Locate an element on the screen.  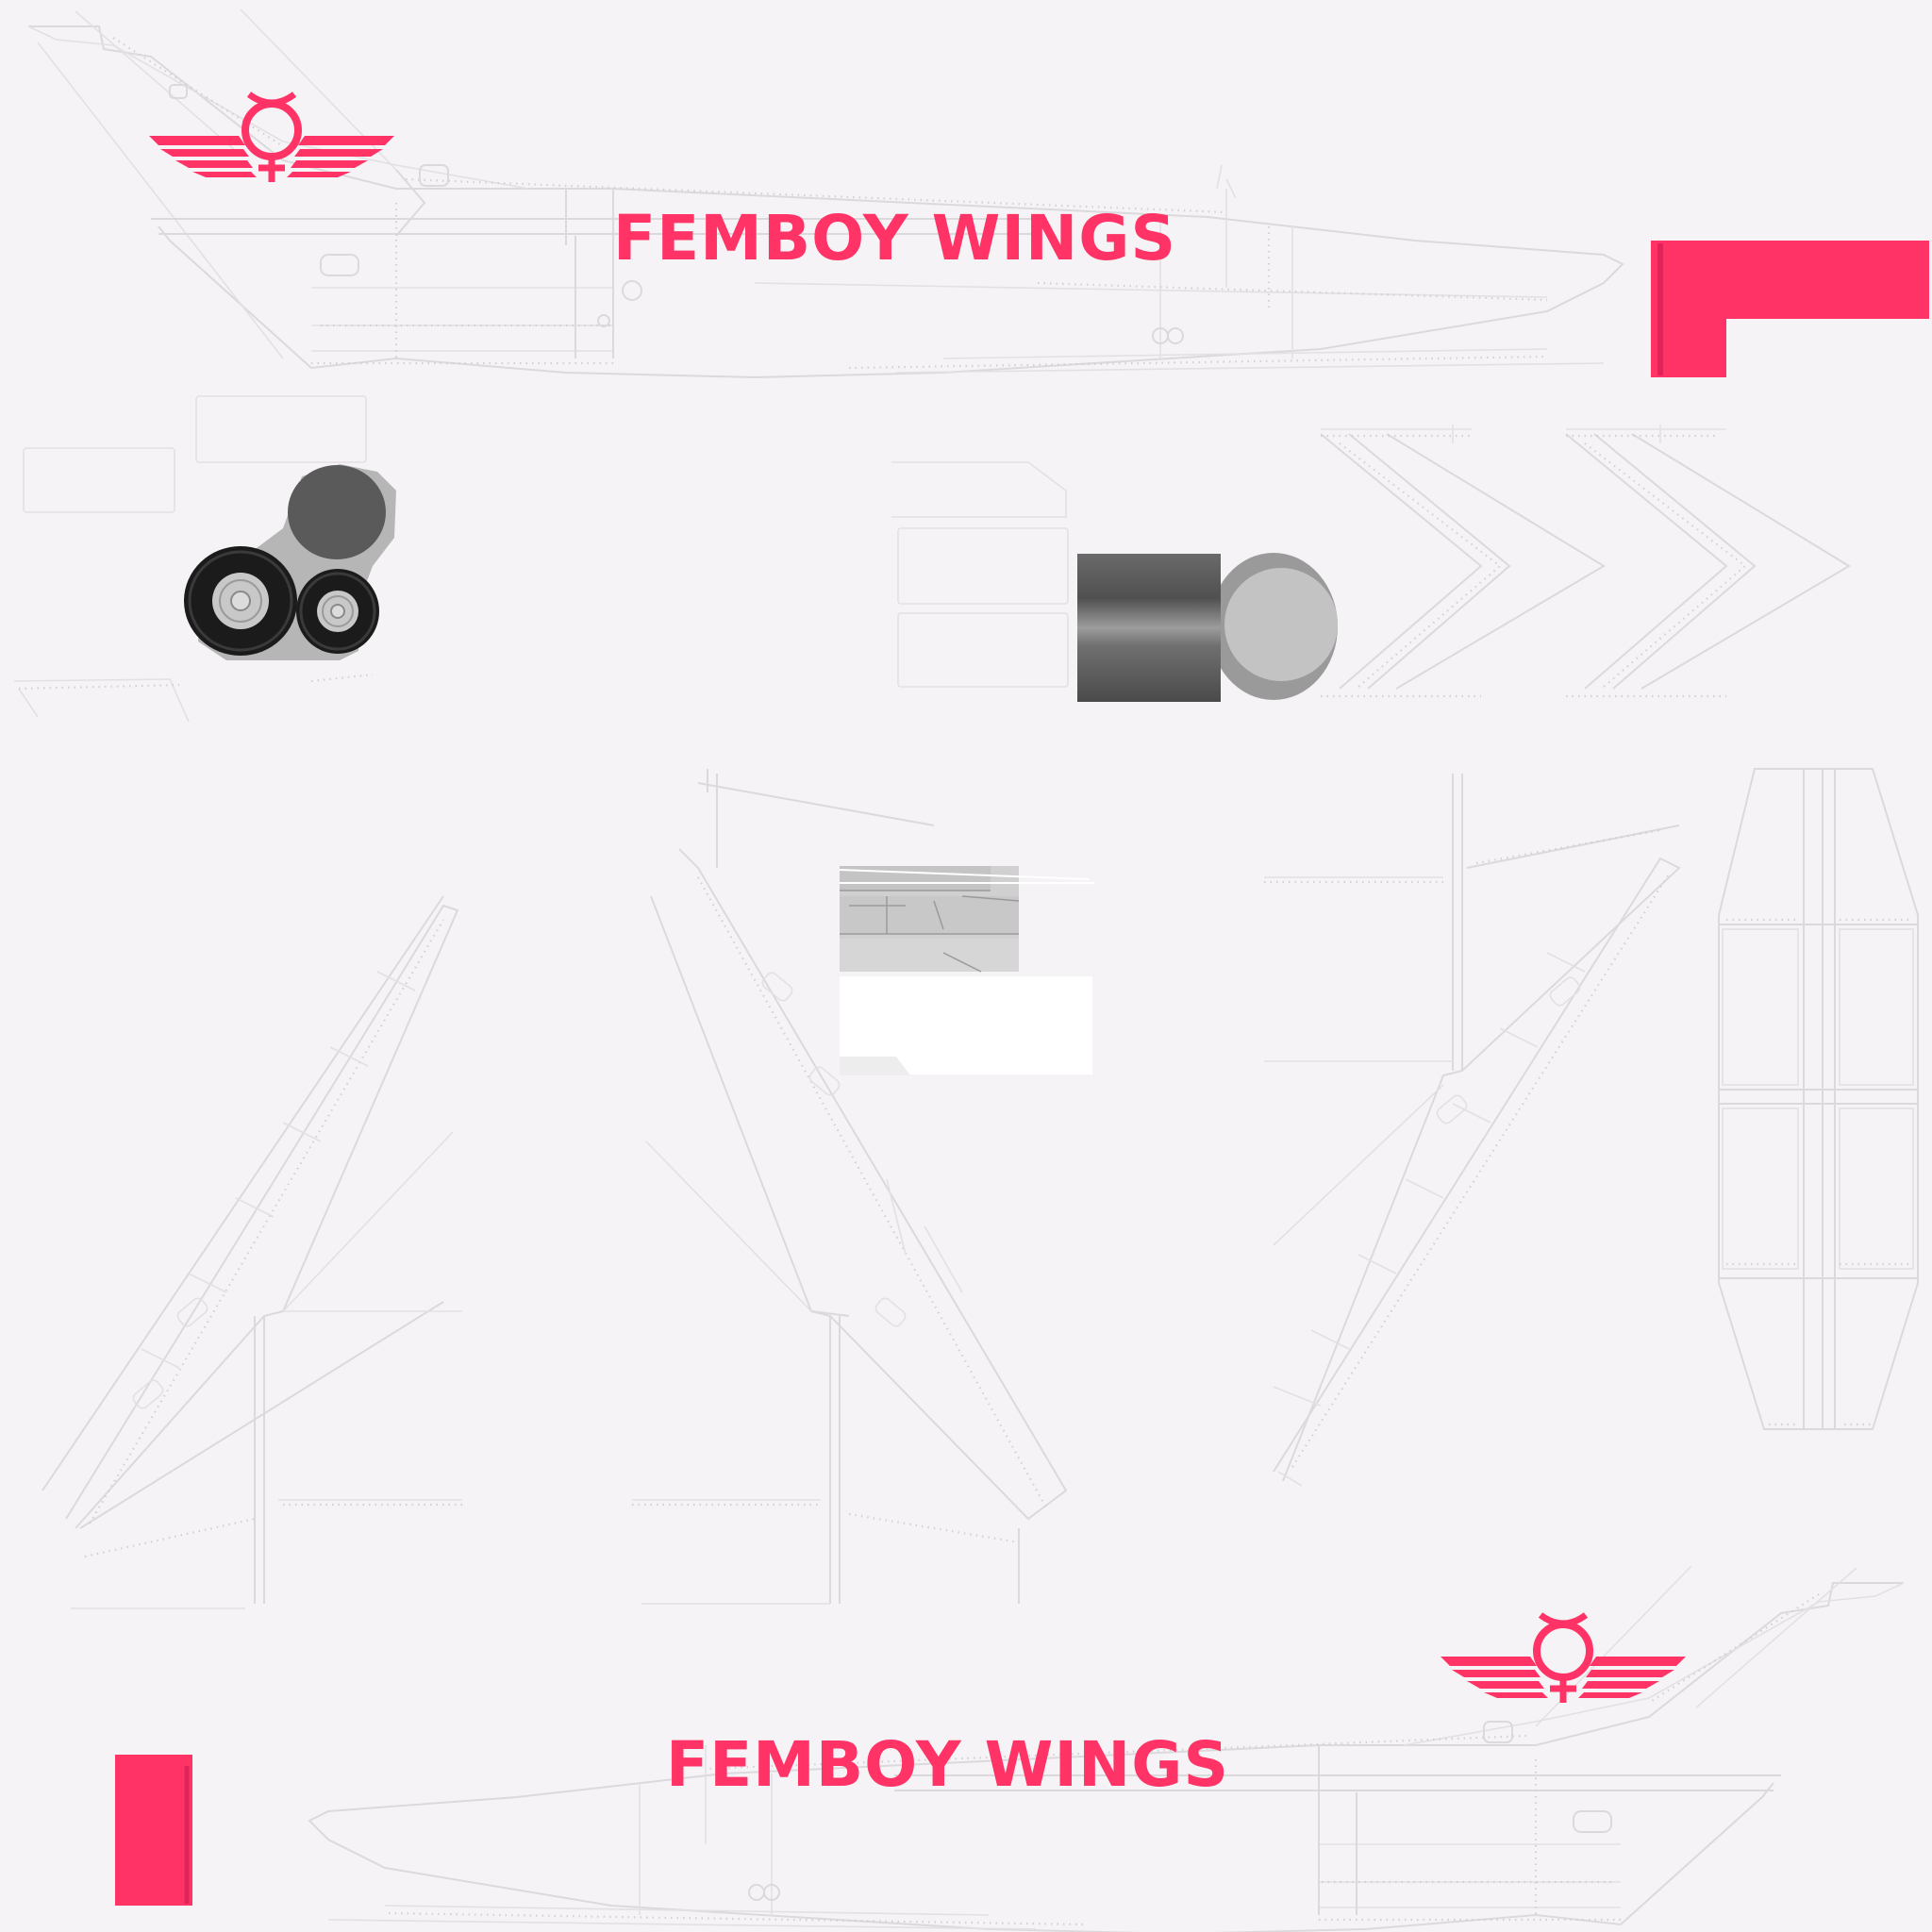
brand-stripe-top is located at coordinates (1790, 309).